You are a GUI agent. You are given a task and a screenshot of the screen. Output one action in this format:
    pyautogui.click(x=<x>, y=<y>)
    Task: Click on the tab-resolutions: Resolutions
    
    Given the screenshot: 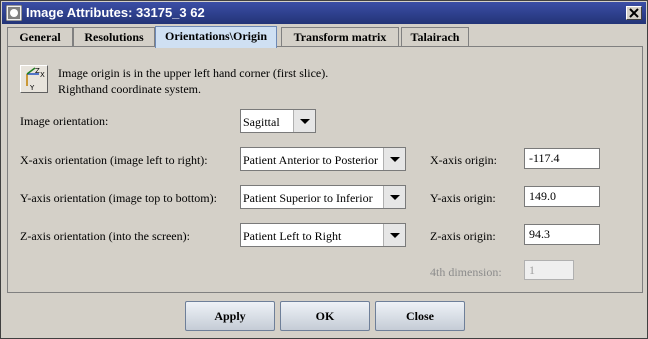 What is the action you would take?
    pyautogui.click(x=114, y=37)
    